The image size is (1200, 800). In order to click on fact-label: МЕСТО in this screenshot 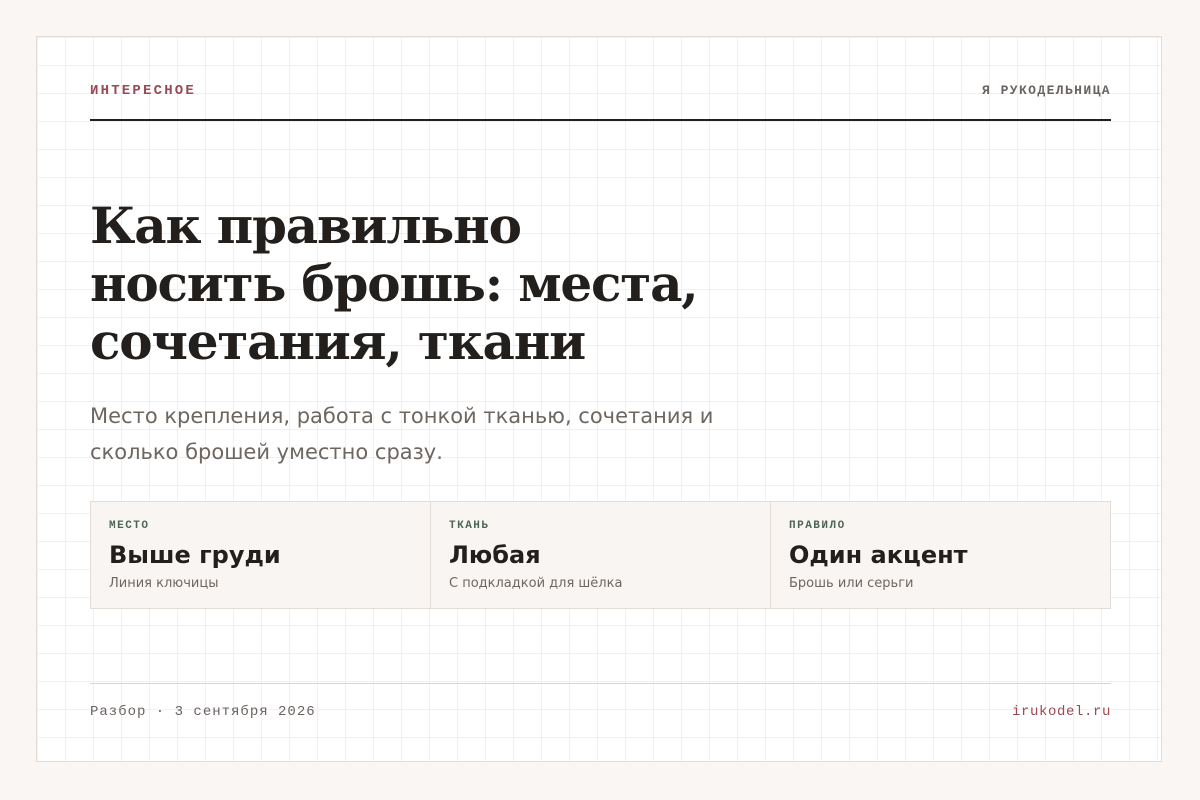, I will do `click(129, 526)`.